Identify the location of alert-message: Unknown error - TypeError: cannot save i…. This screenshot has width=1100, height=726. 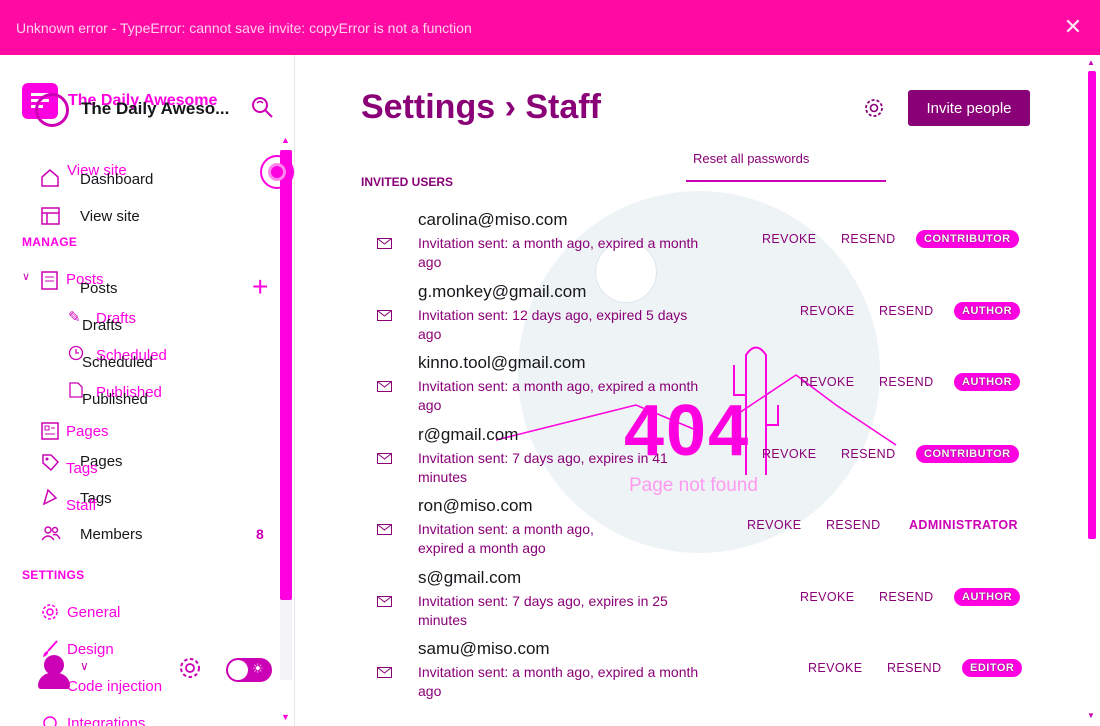
(244, 27).